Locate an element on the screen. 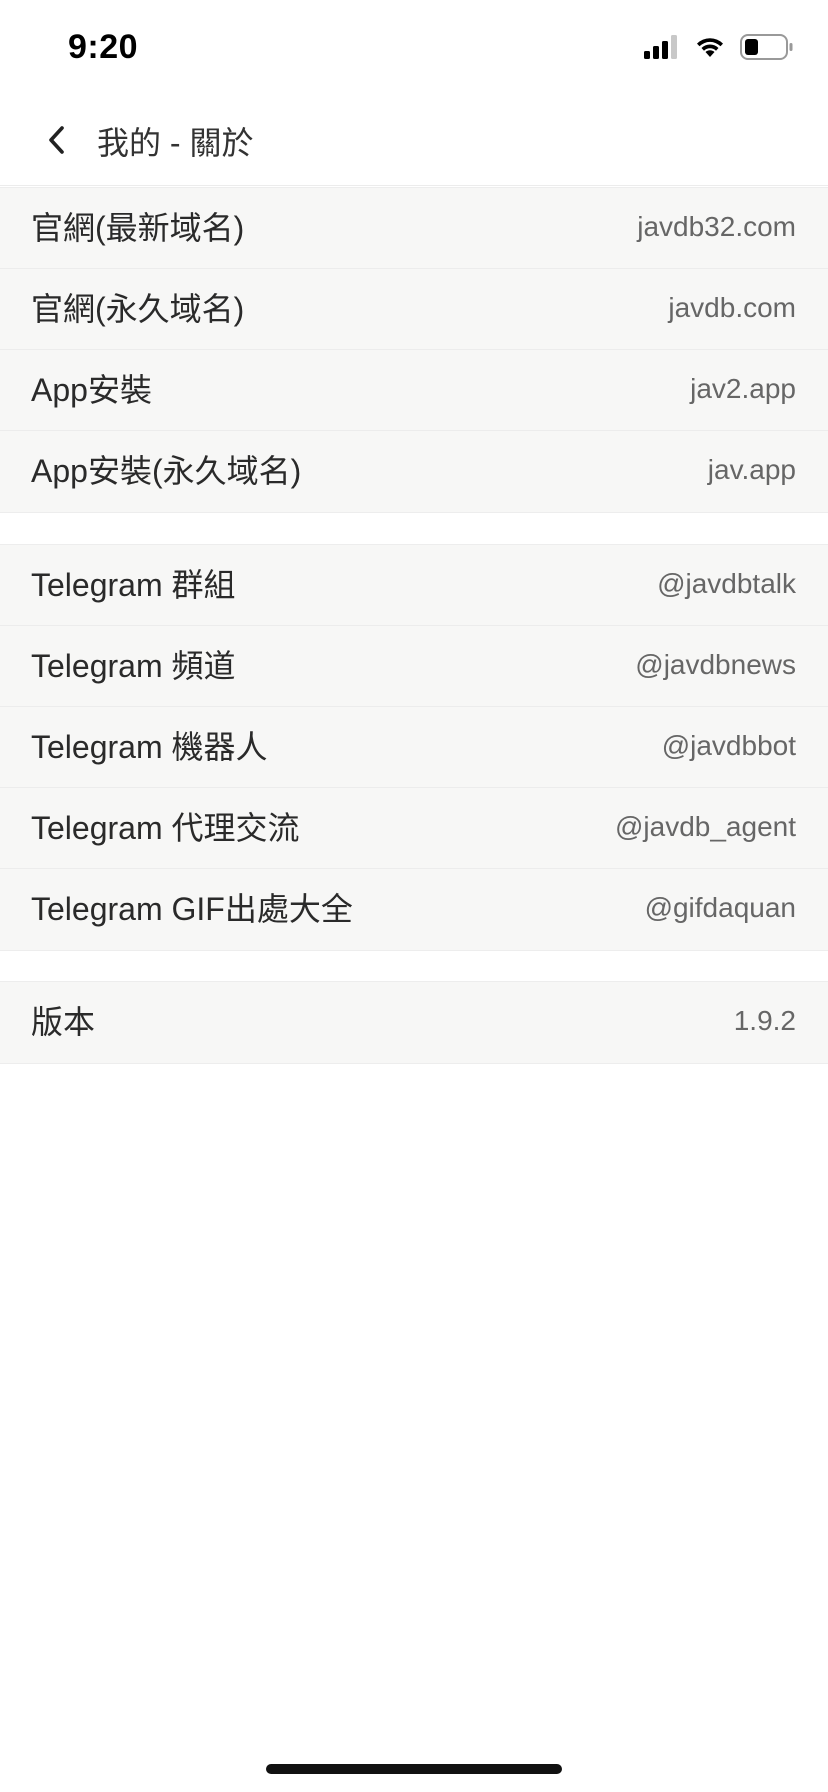 This screenshot has height=1792, width=828. row-label: Telegram 群組 is located at coordinates (133, 585).